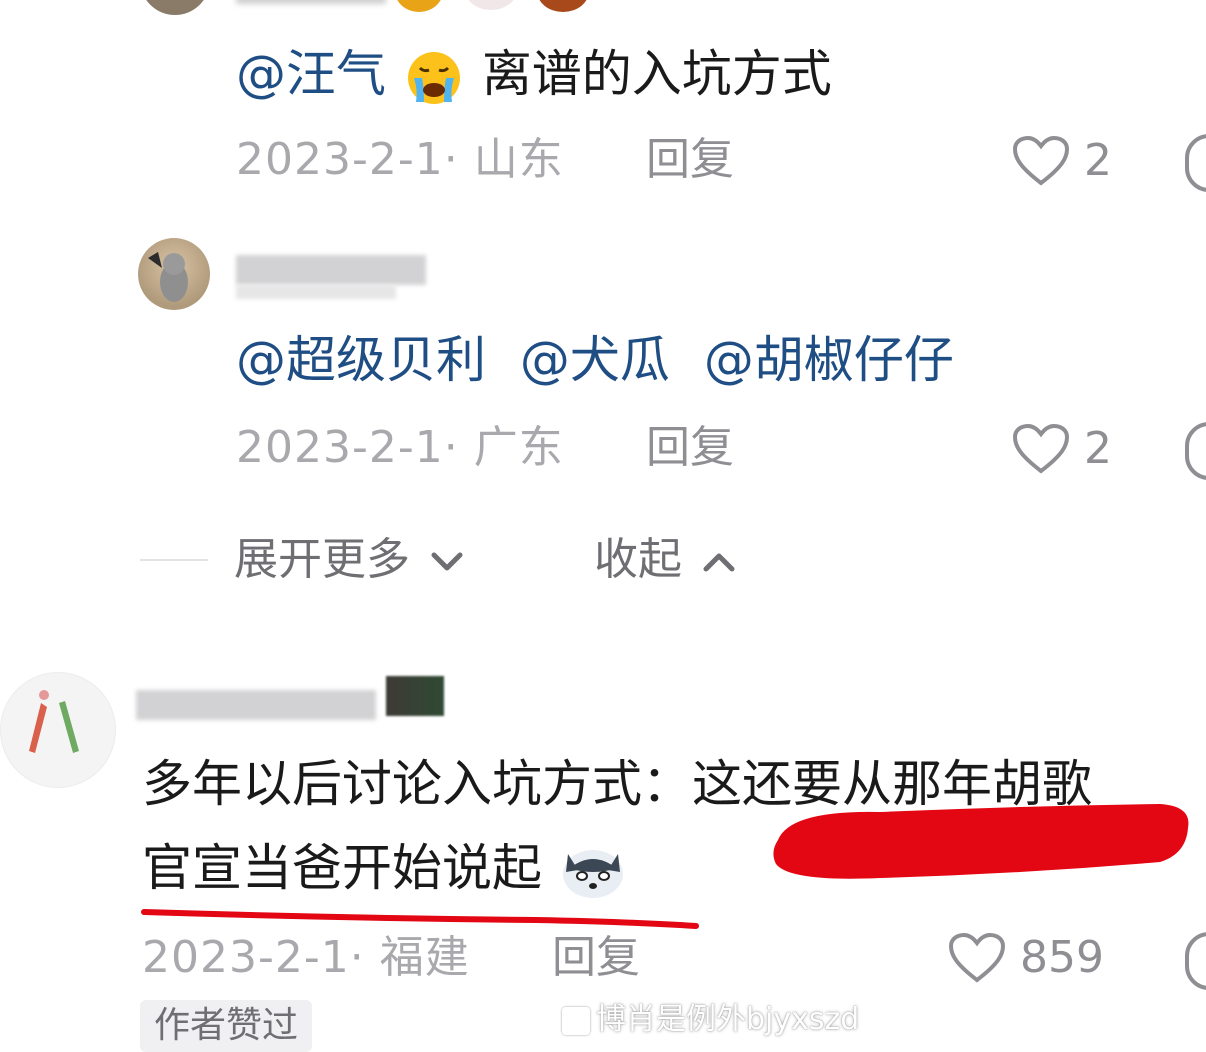  Describe the element at coordinates (322, 559) in the screenshot. I see `expand-more-label: 展开更多` at that location.